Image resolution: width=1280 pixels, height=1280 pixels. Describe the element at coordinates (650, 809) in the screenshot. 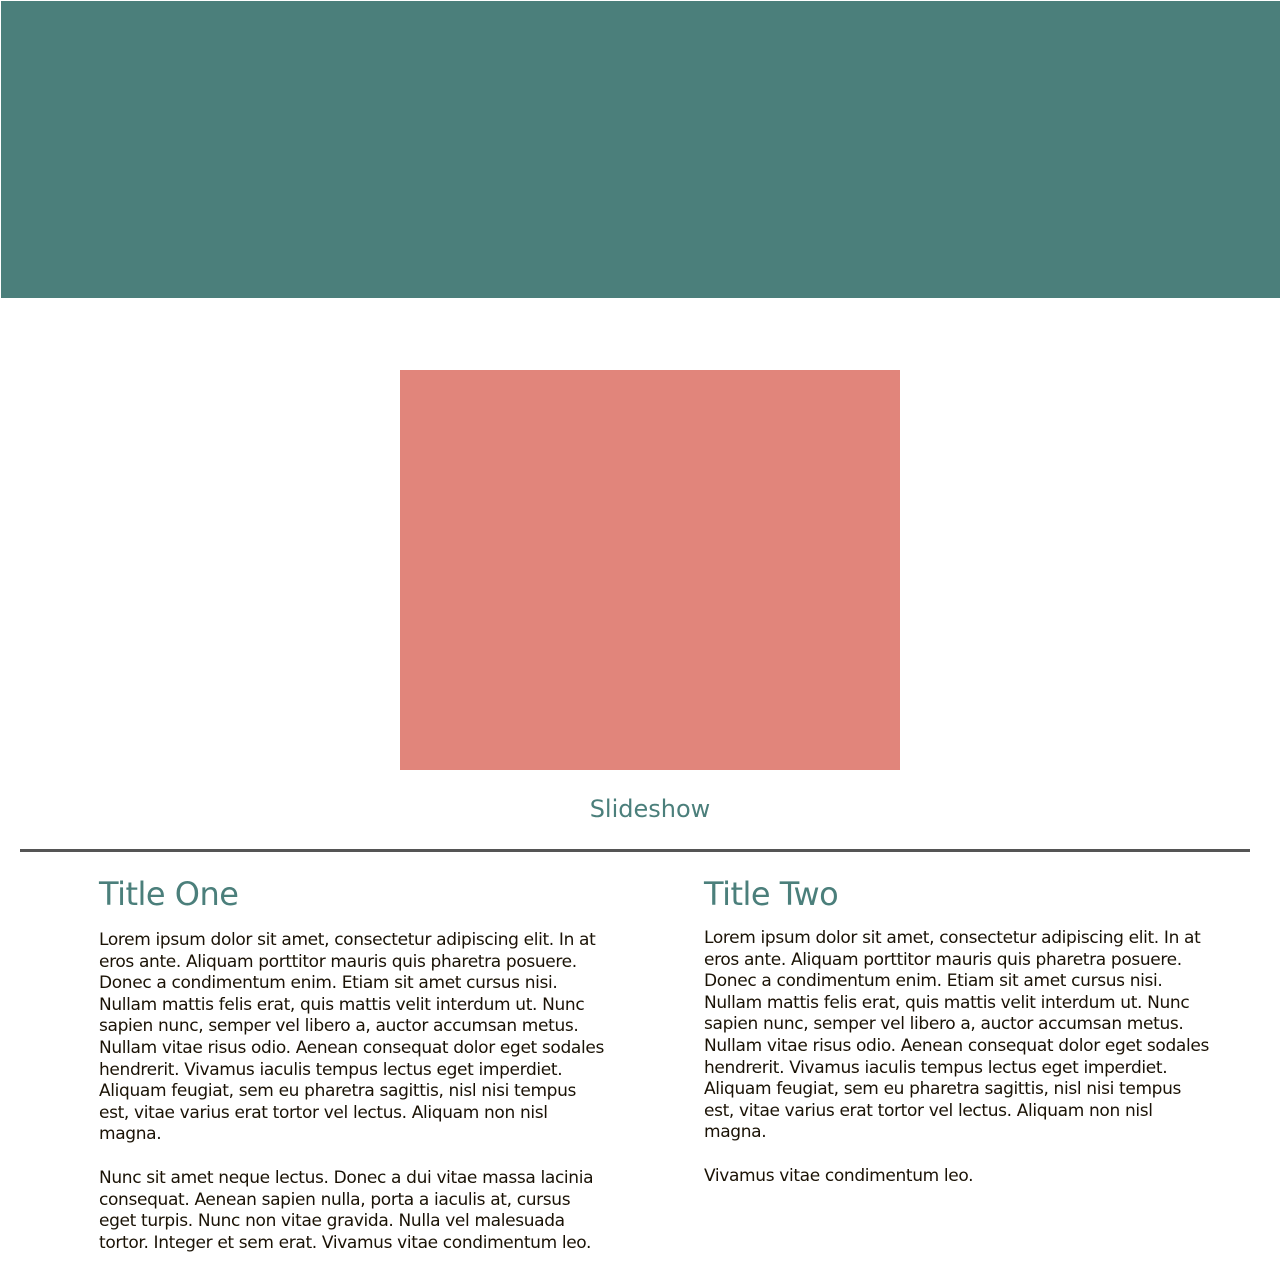

I see `slideshow-caption: Slideshow` at that location.